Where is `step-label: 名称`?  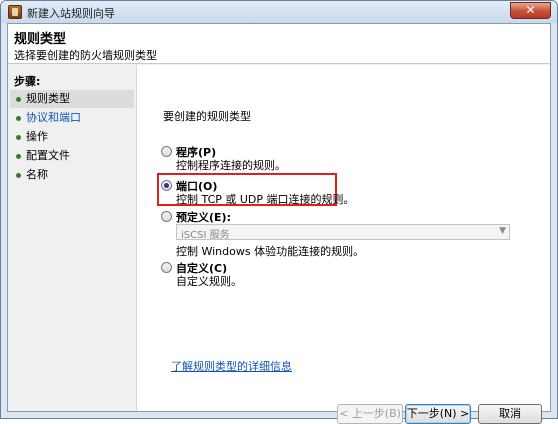
step-label: 名称 is located at coordinates (37, 174).